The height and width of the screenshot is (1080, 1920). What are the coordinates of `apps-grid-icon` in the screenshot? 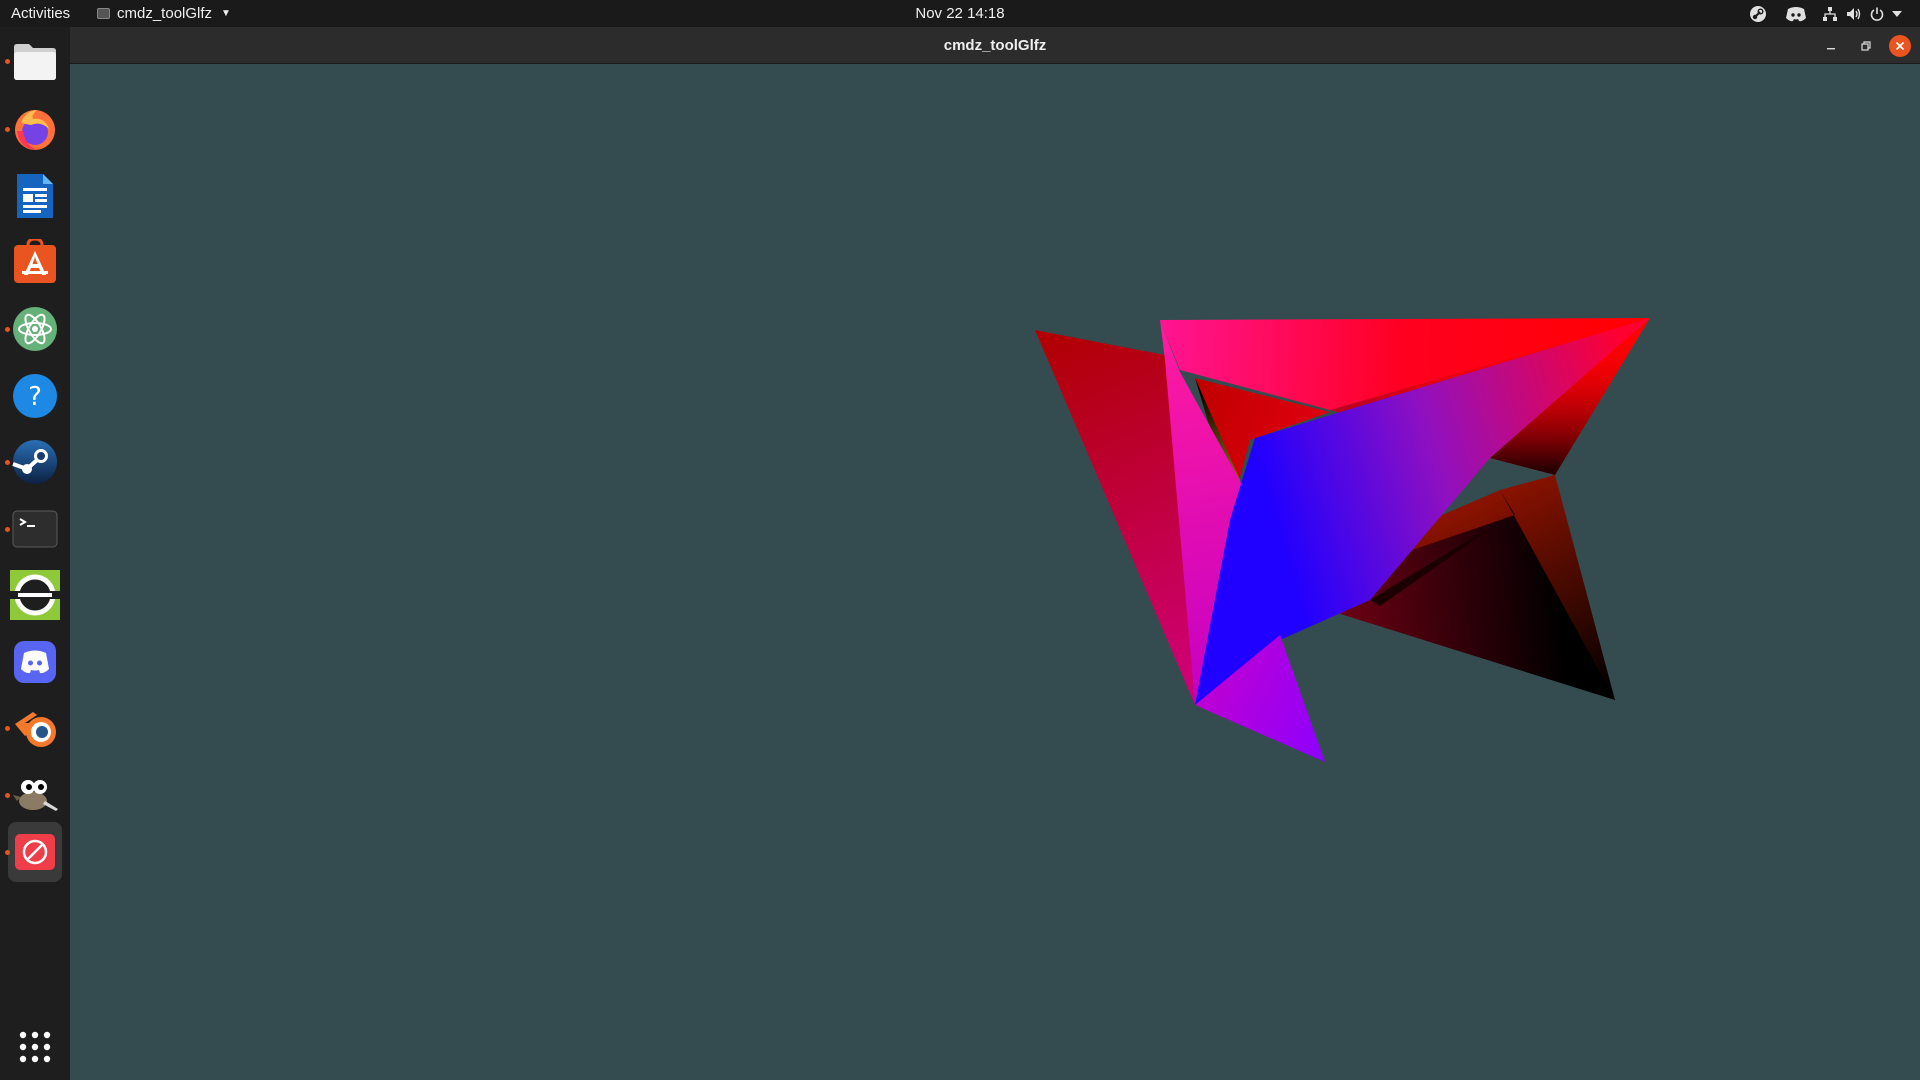 It's located at (35, 1047).